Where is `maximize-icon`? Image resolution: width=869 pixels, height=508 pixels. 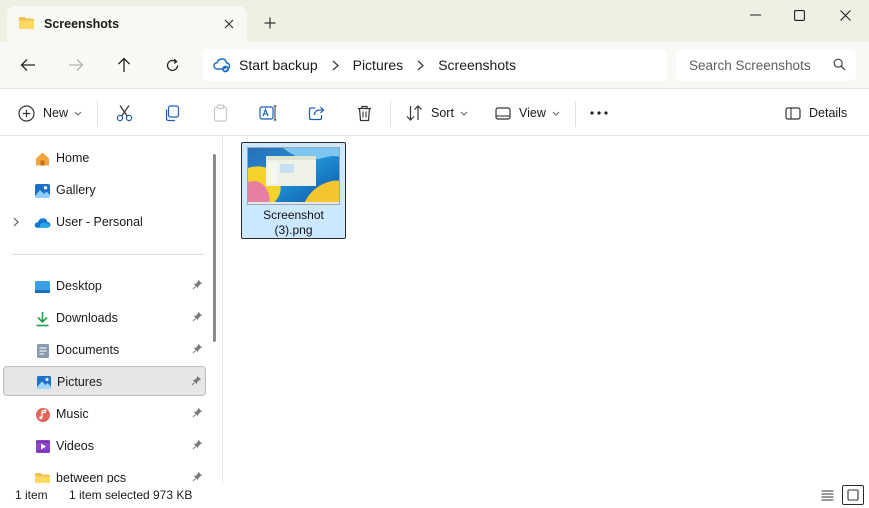 maximize-icon is located at coordinates (799, 15).